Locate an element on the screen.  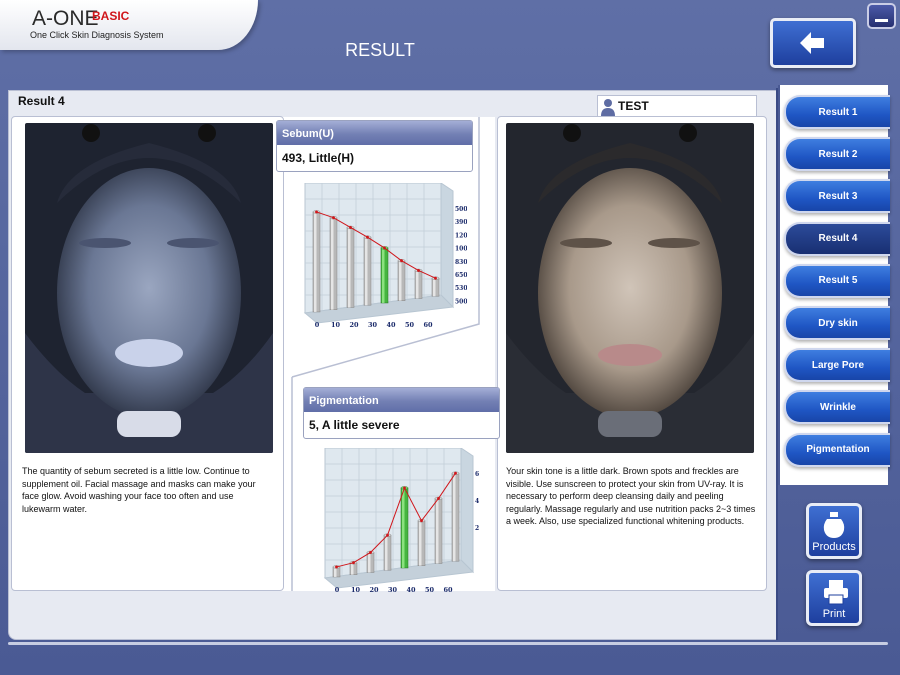
sebum-chart-x-tick: 50 is located at coordinates (410, 325).